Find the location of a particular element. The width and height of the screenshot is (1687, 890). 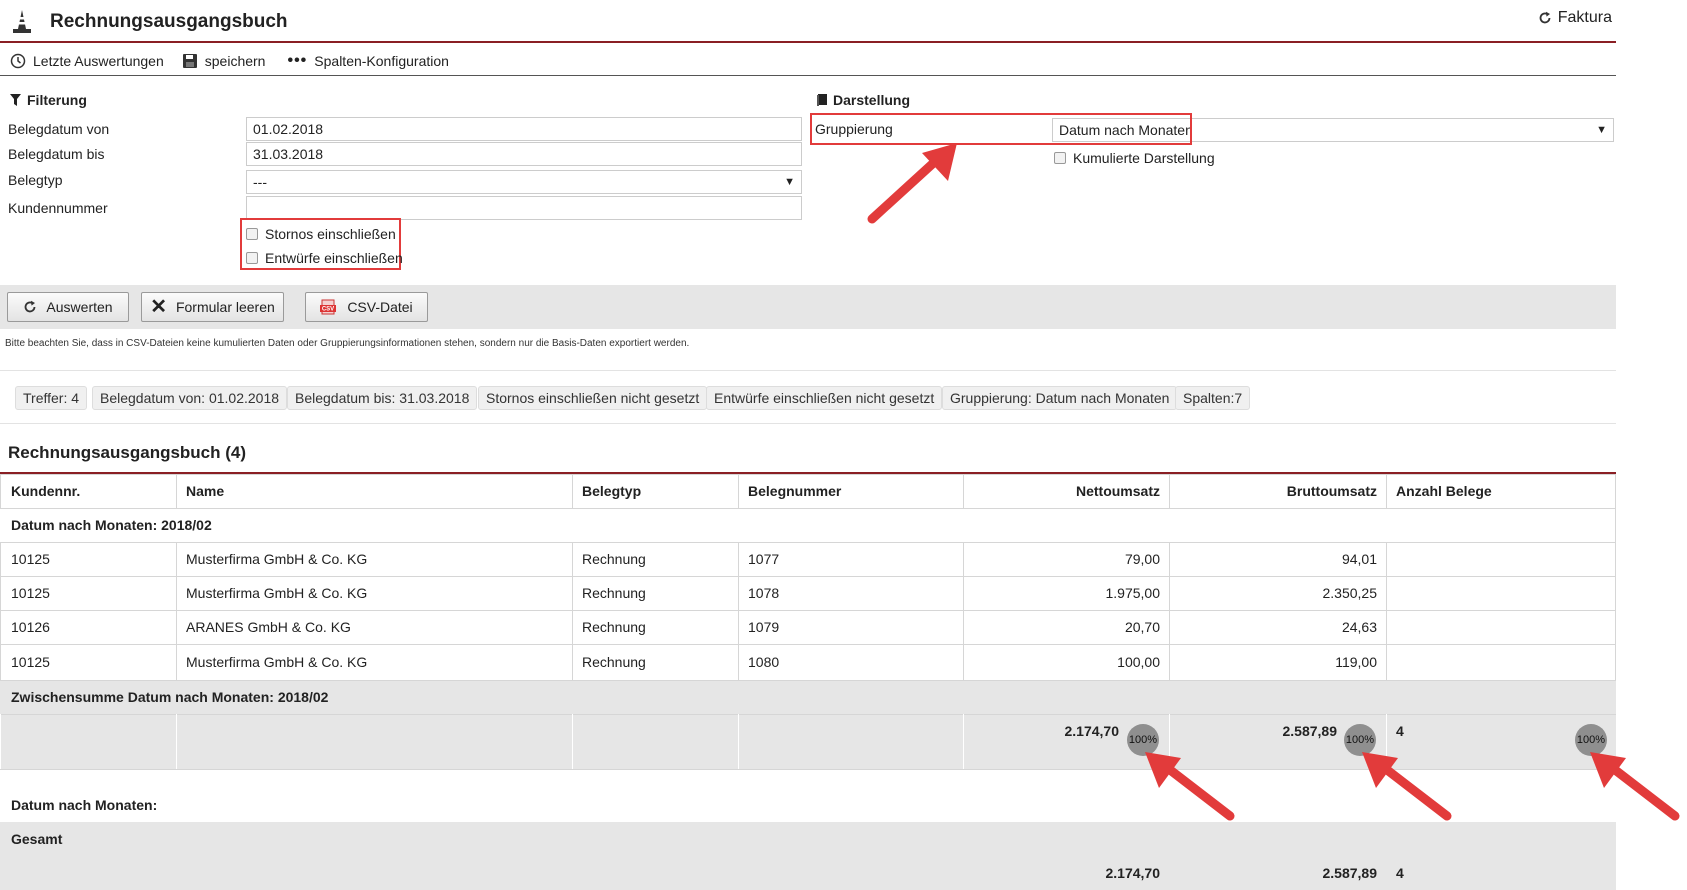

column-header-count: Anzahl Belege is located at coordinates (1501, 491).